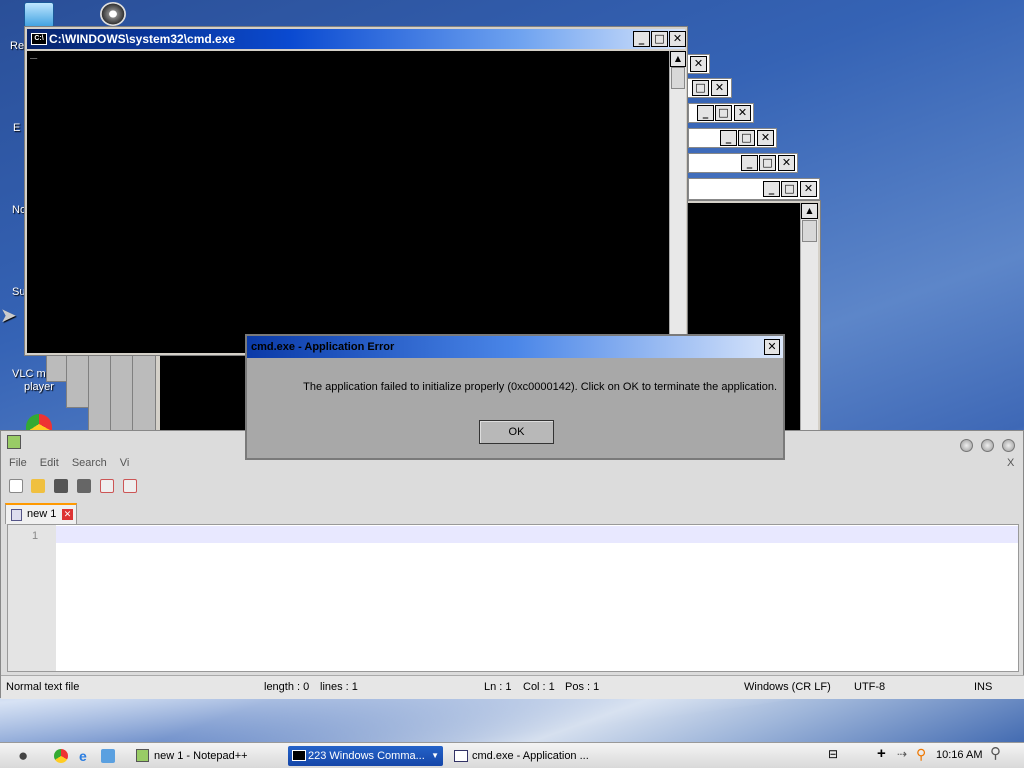 Image resolution: width=1024 pixels, height=768 pixels. What do you see at coordinates (29, 374) in the screenshot?
I see `vlc-label-line1: VLC m` at bounding box center [29, 374].